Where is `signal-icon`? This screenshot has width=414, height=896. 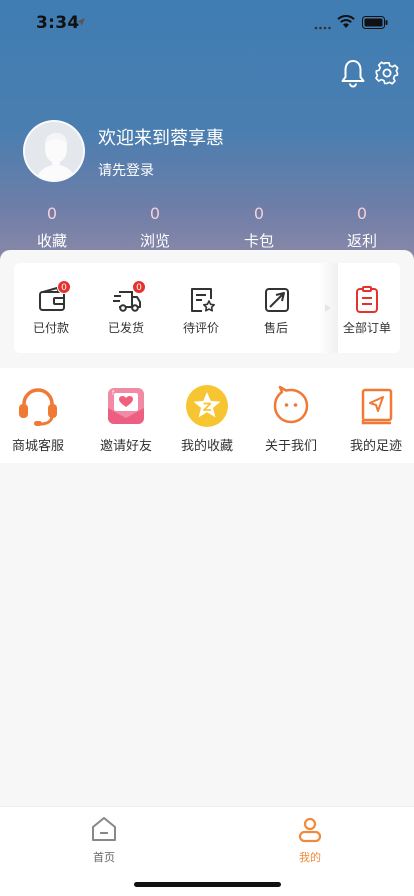
signal-icon is located at coordinates (322, 28).